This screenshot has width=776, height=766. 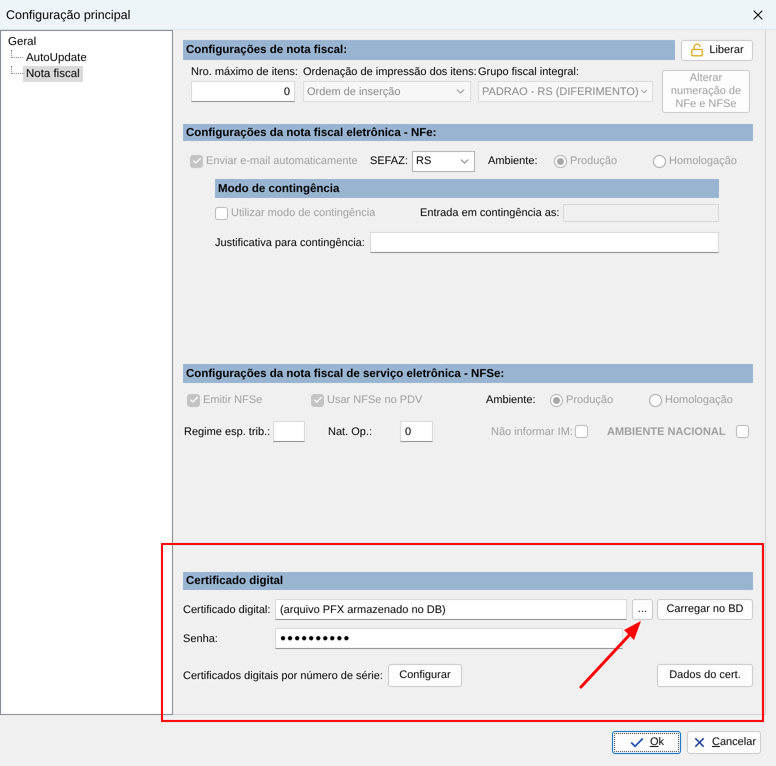 I want to click on section-header: Configurações de nota fiscal:, so click(x=429, y=50).